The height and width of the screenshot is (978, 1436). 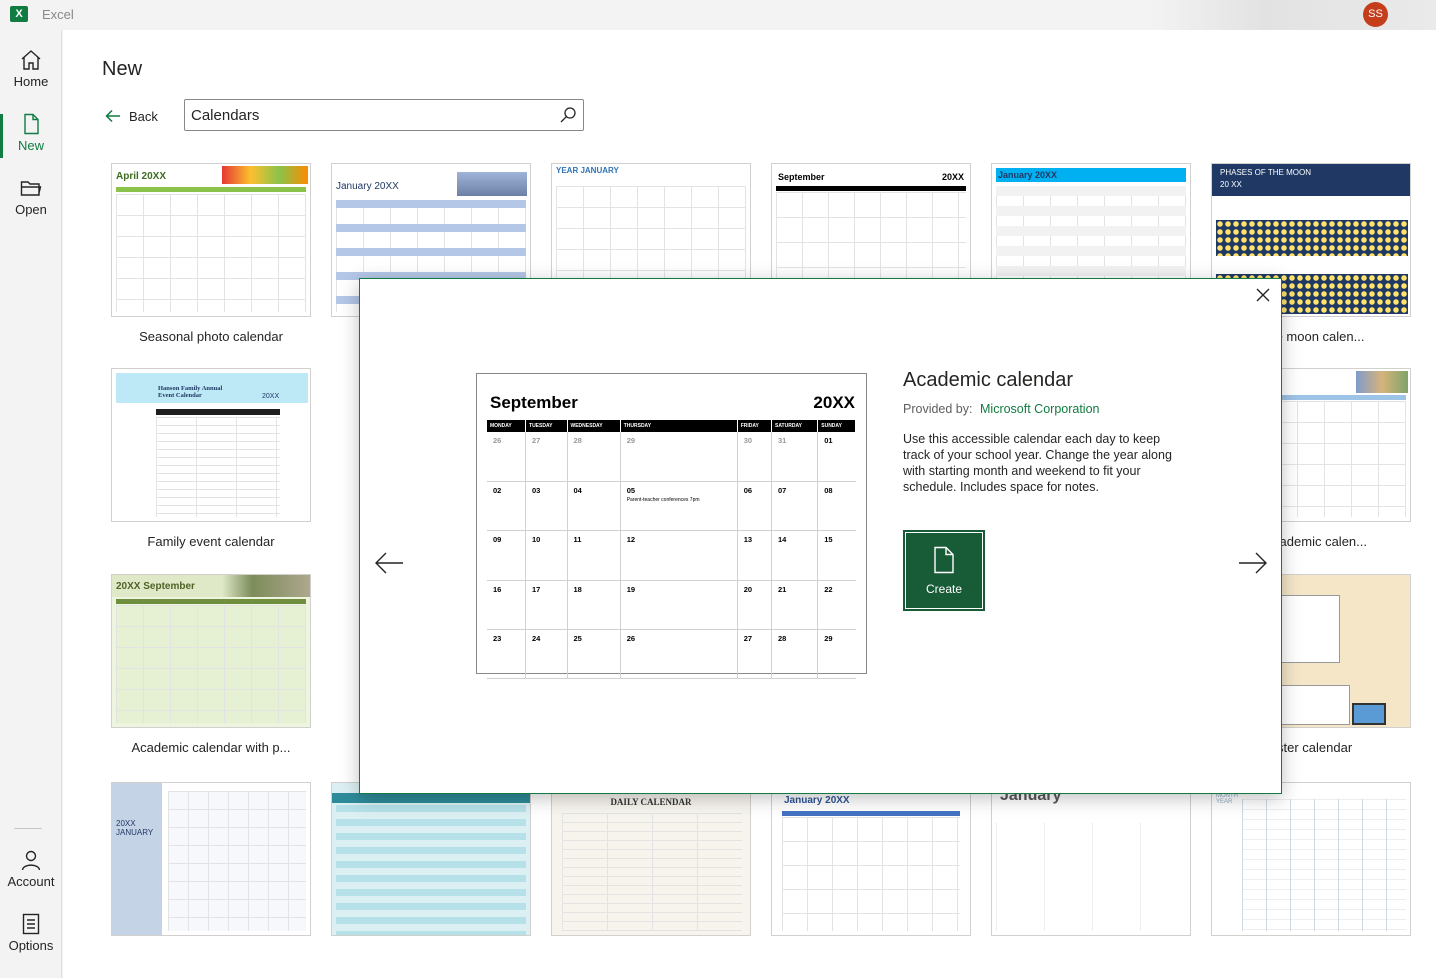 I want to click on calendar-day: 12, so click(x=679, y=555).